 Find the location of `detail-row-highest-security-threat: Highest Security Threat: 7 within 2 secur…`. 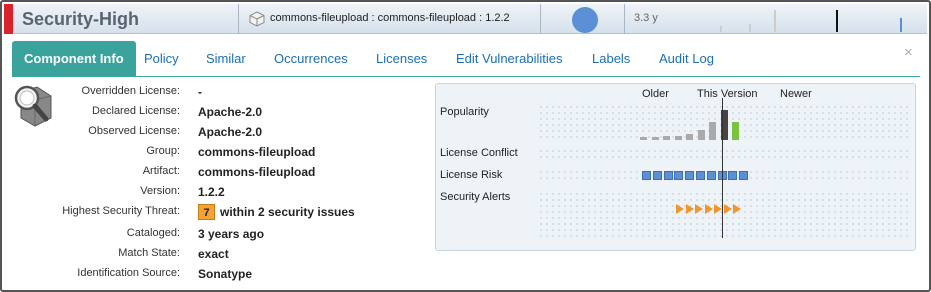

detail-row-highest-security-threat: Highest Security Threat: 7 within 2 secur… is located at coordinates (220, 213).